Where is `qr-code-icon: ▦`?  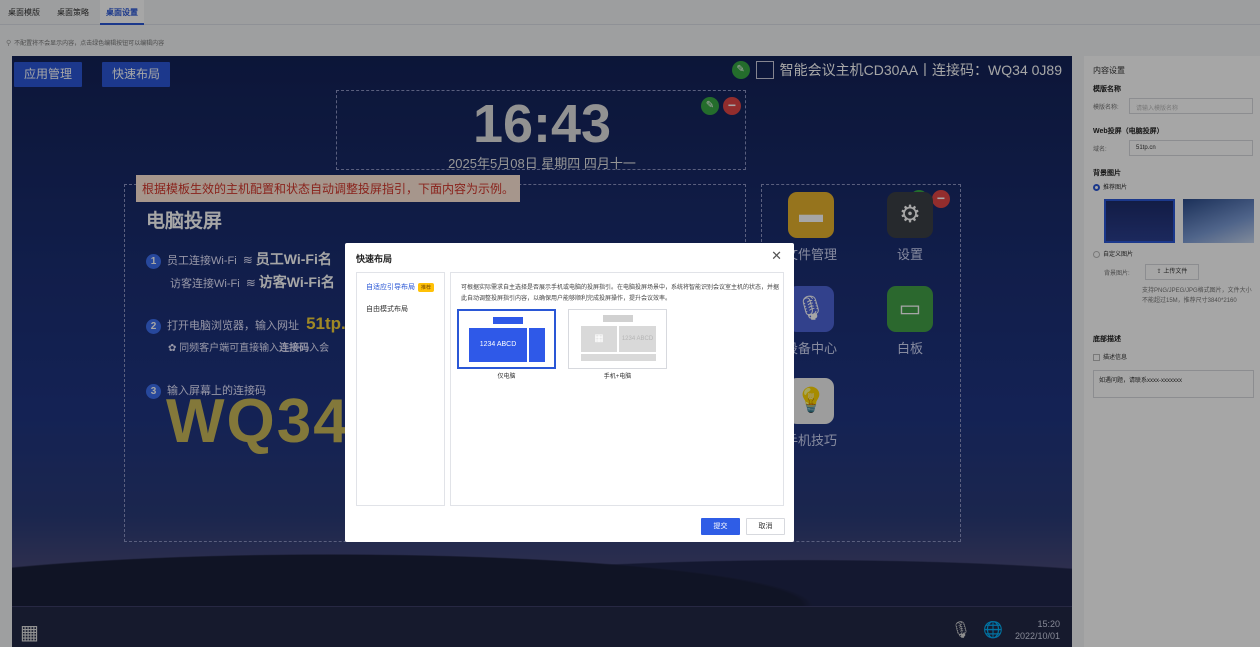
qr-code-icon: ▦ is located at coordinates (599, 339).